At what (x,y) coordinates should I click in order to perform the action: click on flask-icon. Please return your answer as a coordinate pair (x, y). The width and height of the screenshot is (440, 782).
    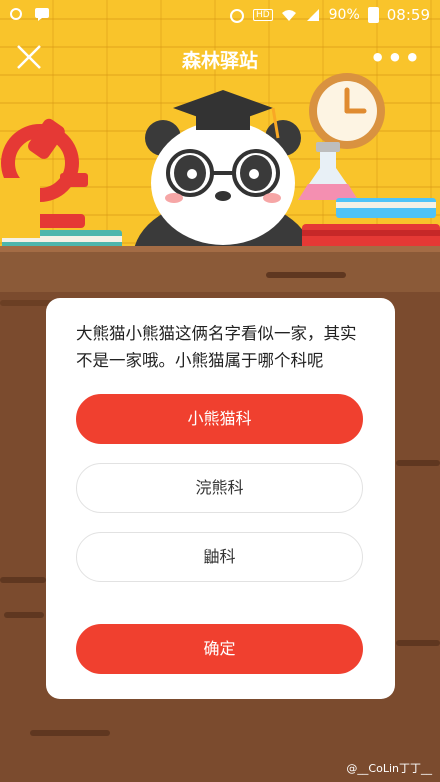
    Looking at the image, I should click on (369, 197).